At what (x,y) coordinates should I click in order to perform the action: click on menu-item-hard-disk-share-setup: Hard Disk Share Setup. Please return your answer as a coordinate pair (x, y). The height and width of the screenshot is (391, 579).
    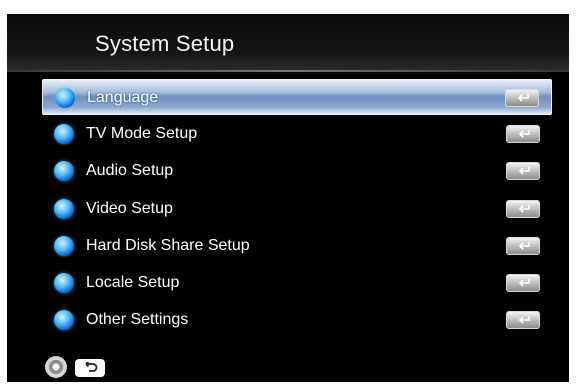
    Looking at the image, I should click on (297, 246).